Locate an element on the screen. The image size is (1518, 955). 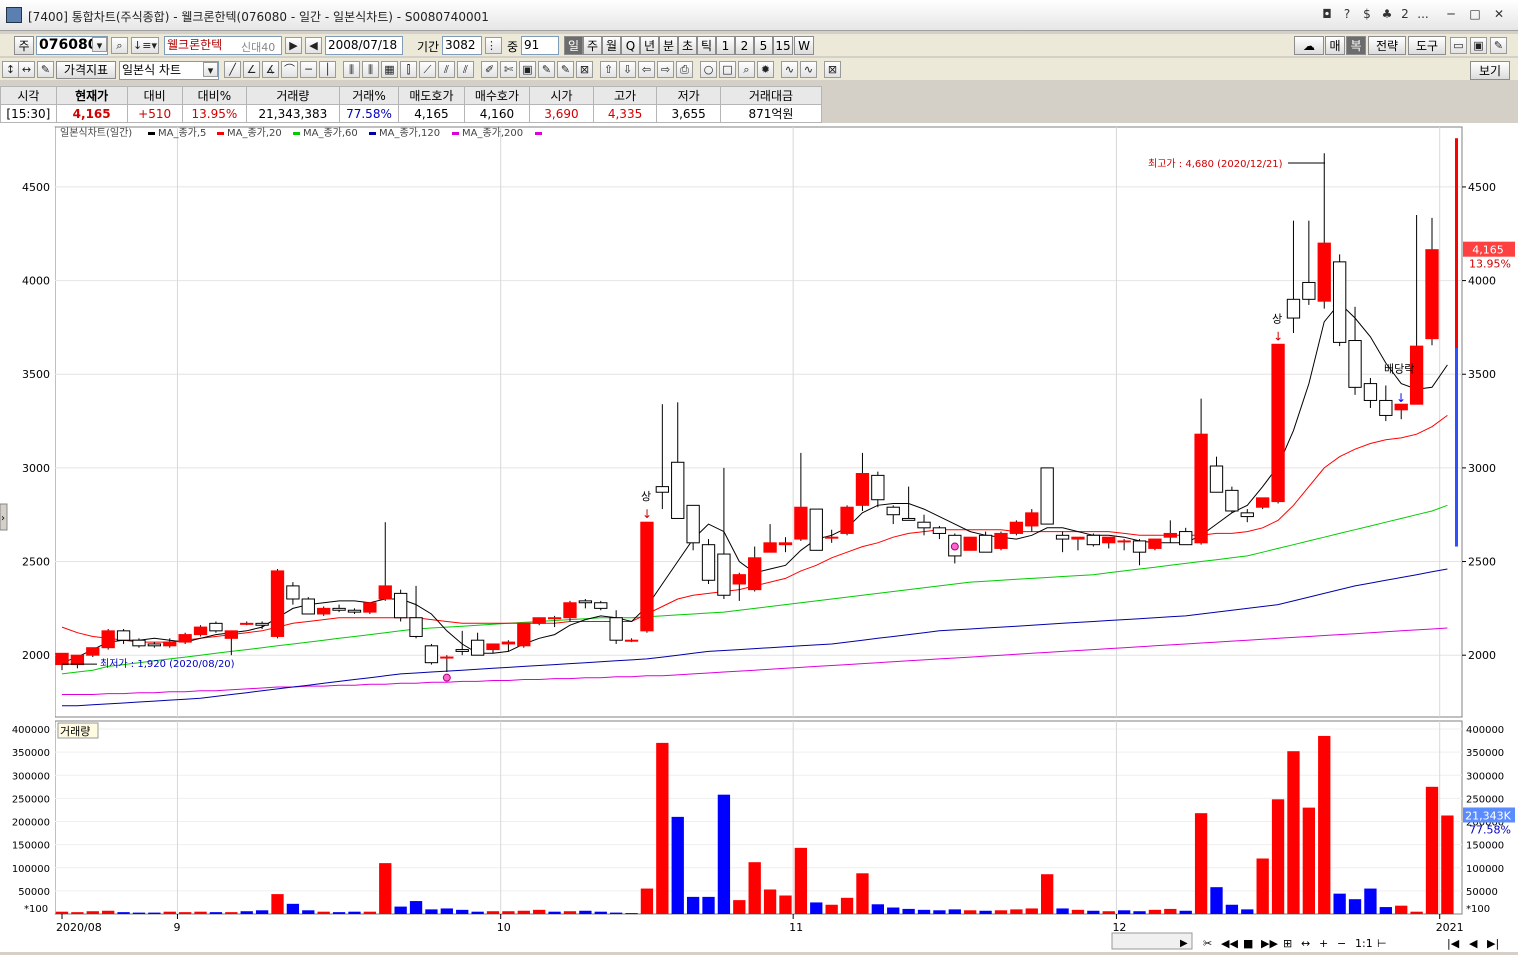
maximize-button: □ is located at coordinates (1475, 14).